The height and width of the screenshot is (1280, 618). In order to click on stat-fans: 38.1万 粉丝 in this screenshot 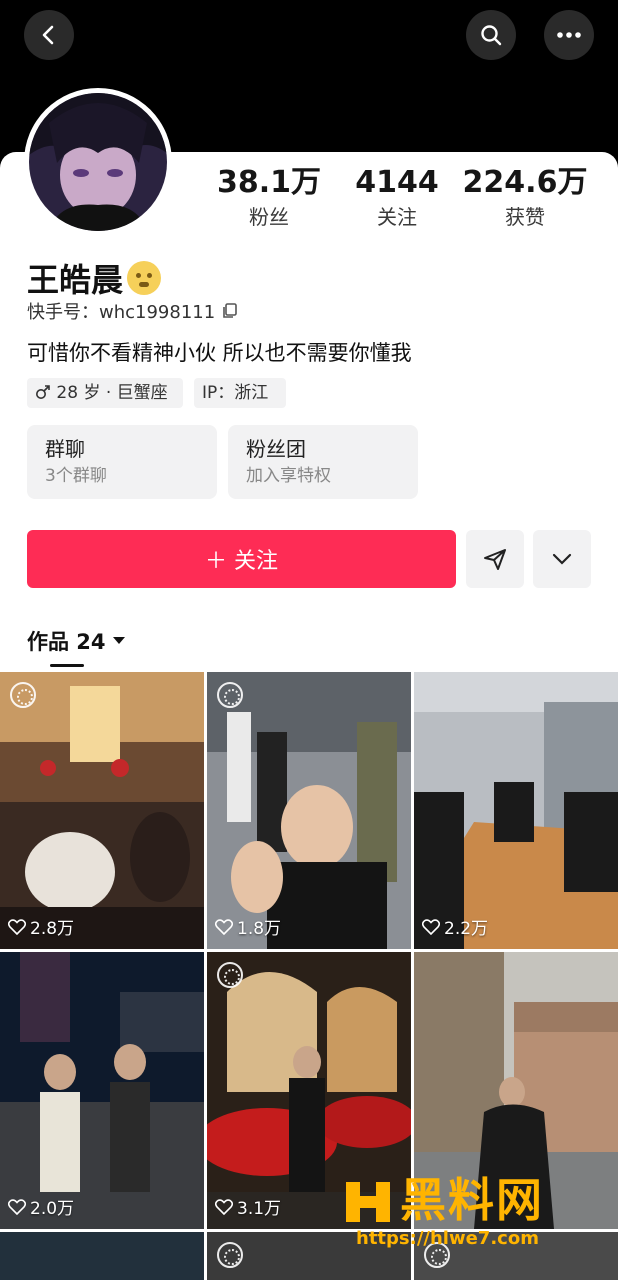, I will do `click(269, 198)`.